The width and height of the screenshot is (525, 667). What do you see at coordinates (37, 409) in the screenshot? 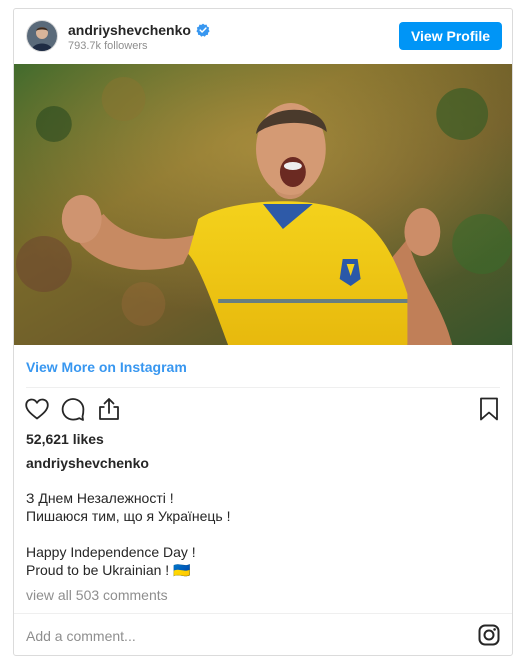
I see `heart-icon` at bounding box center [37, 409].